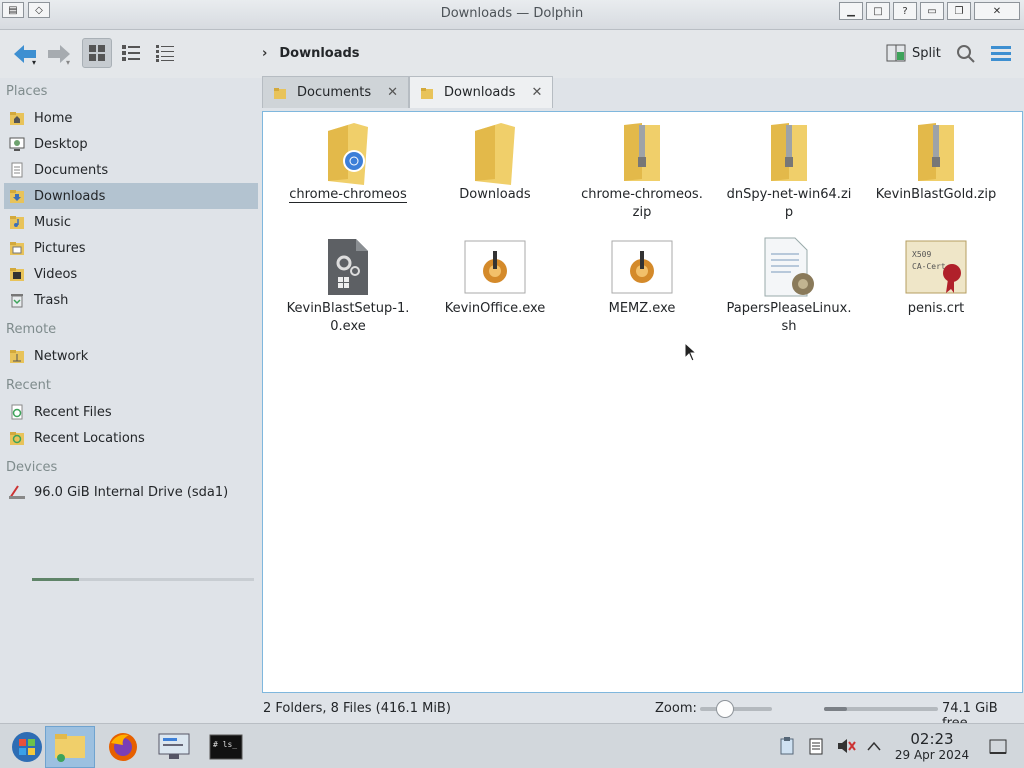 Image resolution: width=1024 pixels, height=768 pixels. What do you see at coordinates (56, 274) in the screenshot?
I see `sidebar-item-label: Videos` at bounding box center [56, 274].